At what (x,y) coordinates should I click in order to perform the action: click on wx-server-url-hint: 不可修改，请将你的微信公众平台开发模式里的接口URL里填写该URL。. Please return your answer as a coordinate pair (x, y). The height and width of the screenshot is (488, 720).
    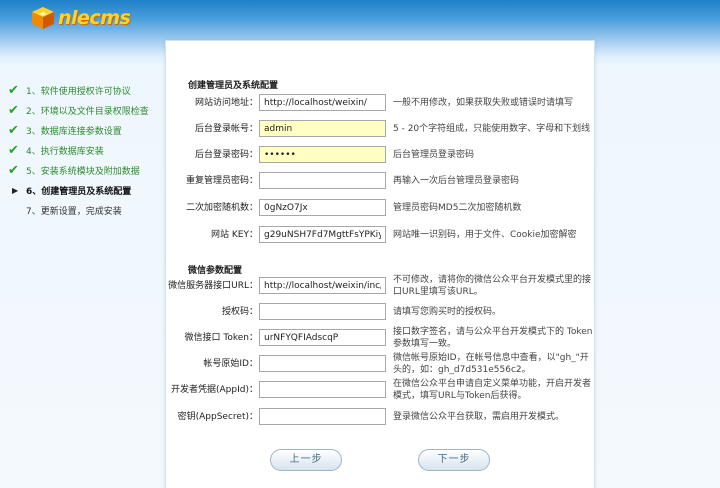
    Looking at the image, I should click on (492, 286).